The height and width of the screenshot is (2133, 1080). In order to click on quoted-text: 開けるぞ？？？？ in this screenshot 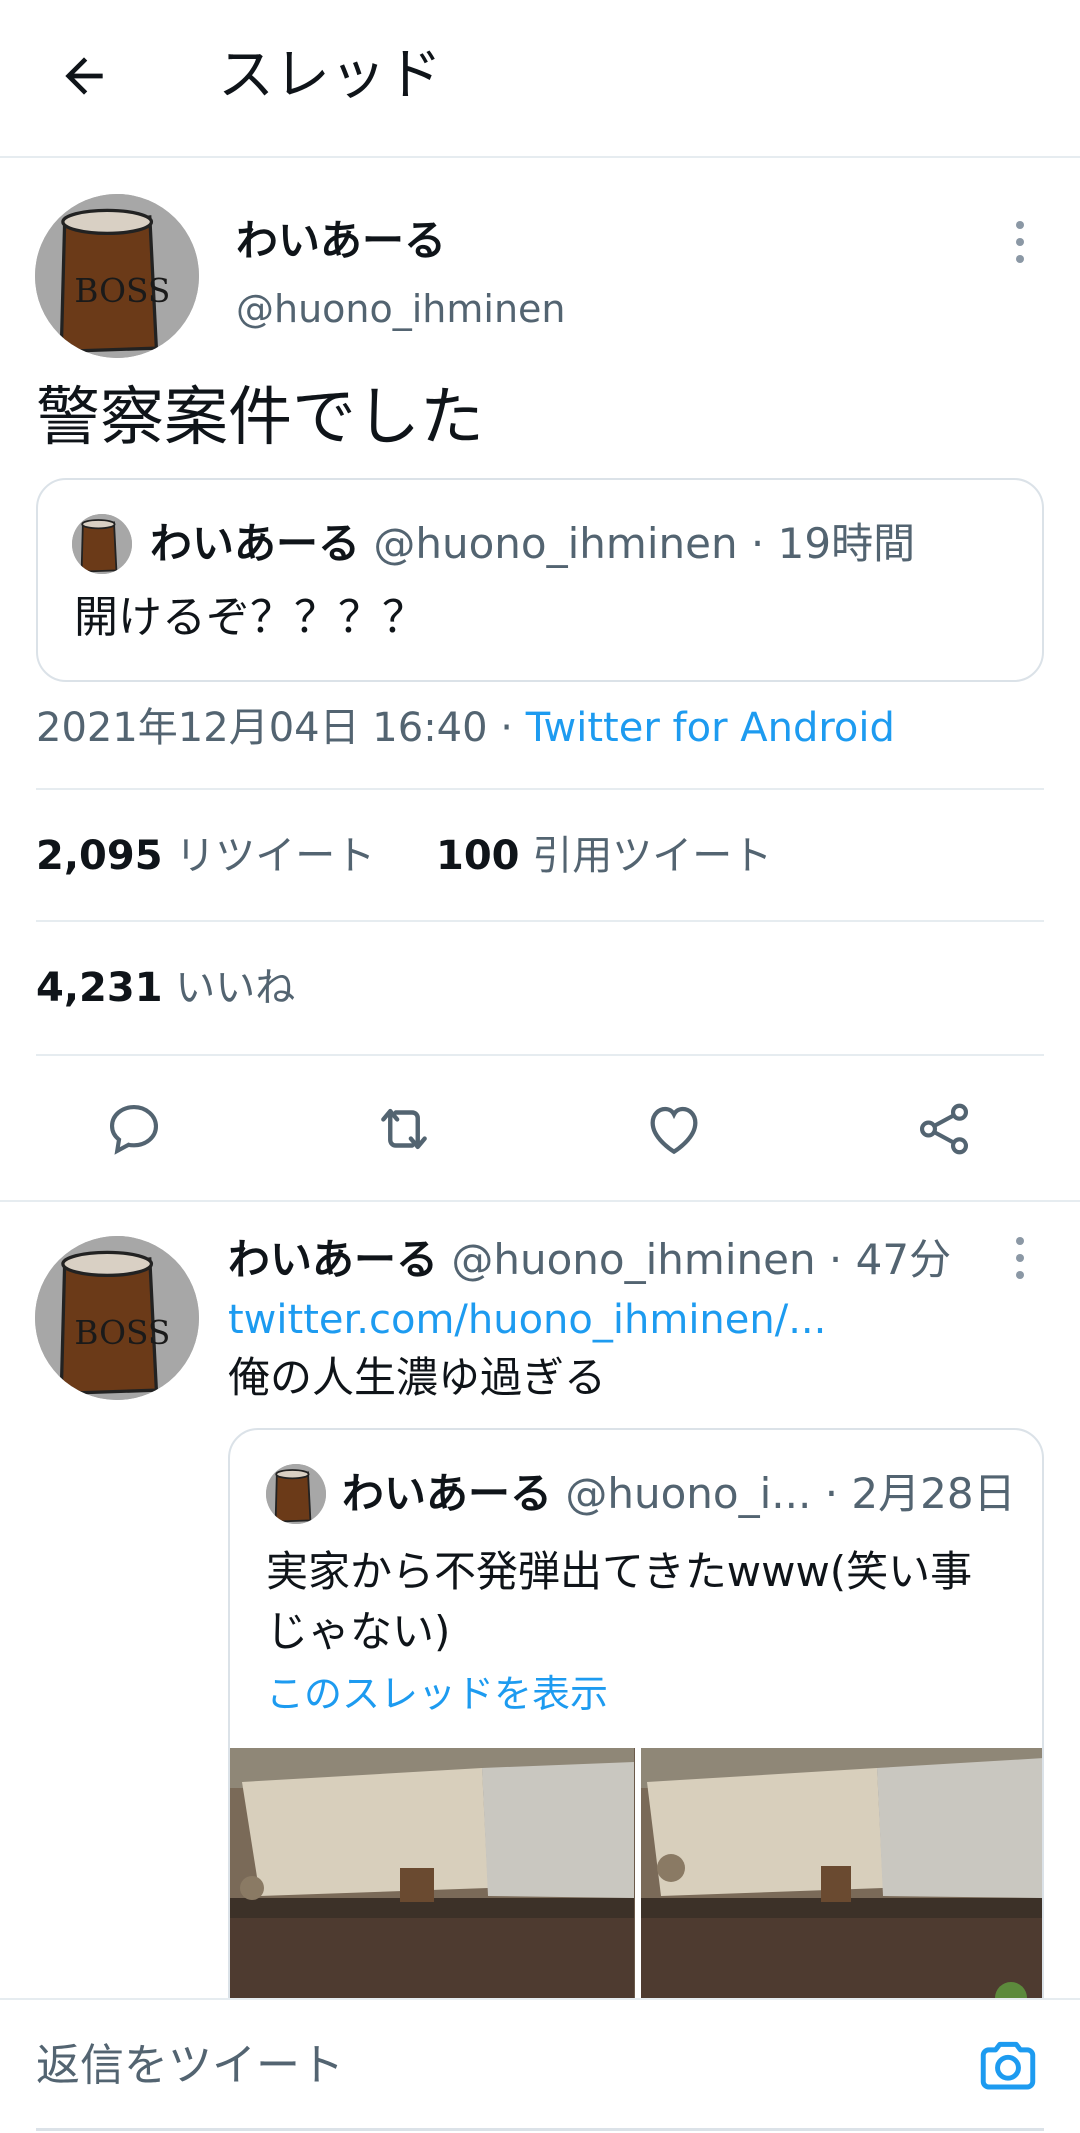, I will do `click(250, 617)`.